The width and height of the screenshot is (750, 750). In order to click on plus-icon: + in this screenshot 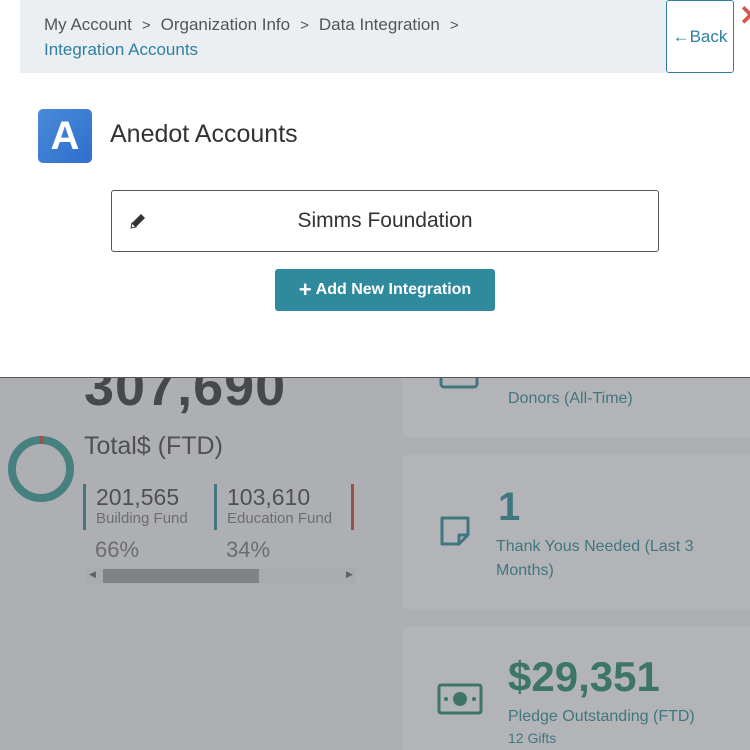, I will do `click(305, 289)`.